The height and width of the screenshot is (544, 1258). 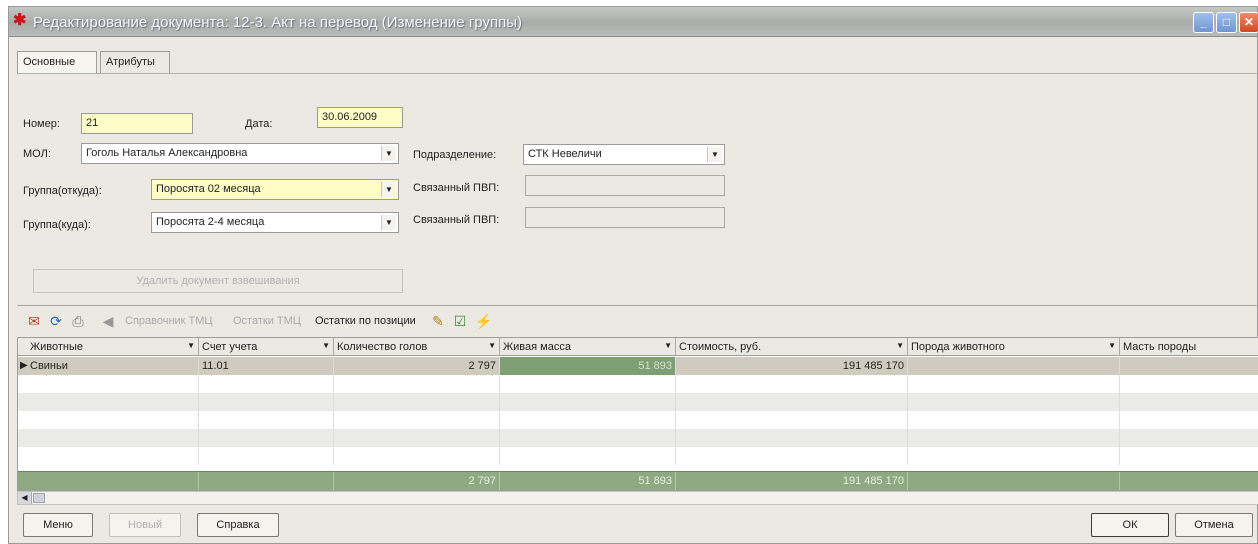 I want to click on tmc-balances-button: Остатки ТМЦ, so click(x=267, y=321).